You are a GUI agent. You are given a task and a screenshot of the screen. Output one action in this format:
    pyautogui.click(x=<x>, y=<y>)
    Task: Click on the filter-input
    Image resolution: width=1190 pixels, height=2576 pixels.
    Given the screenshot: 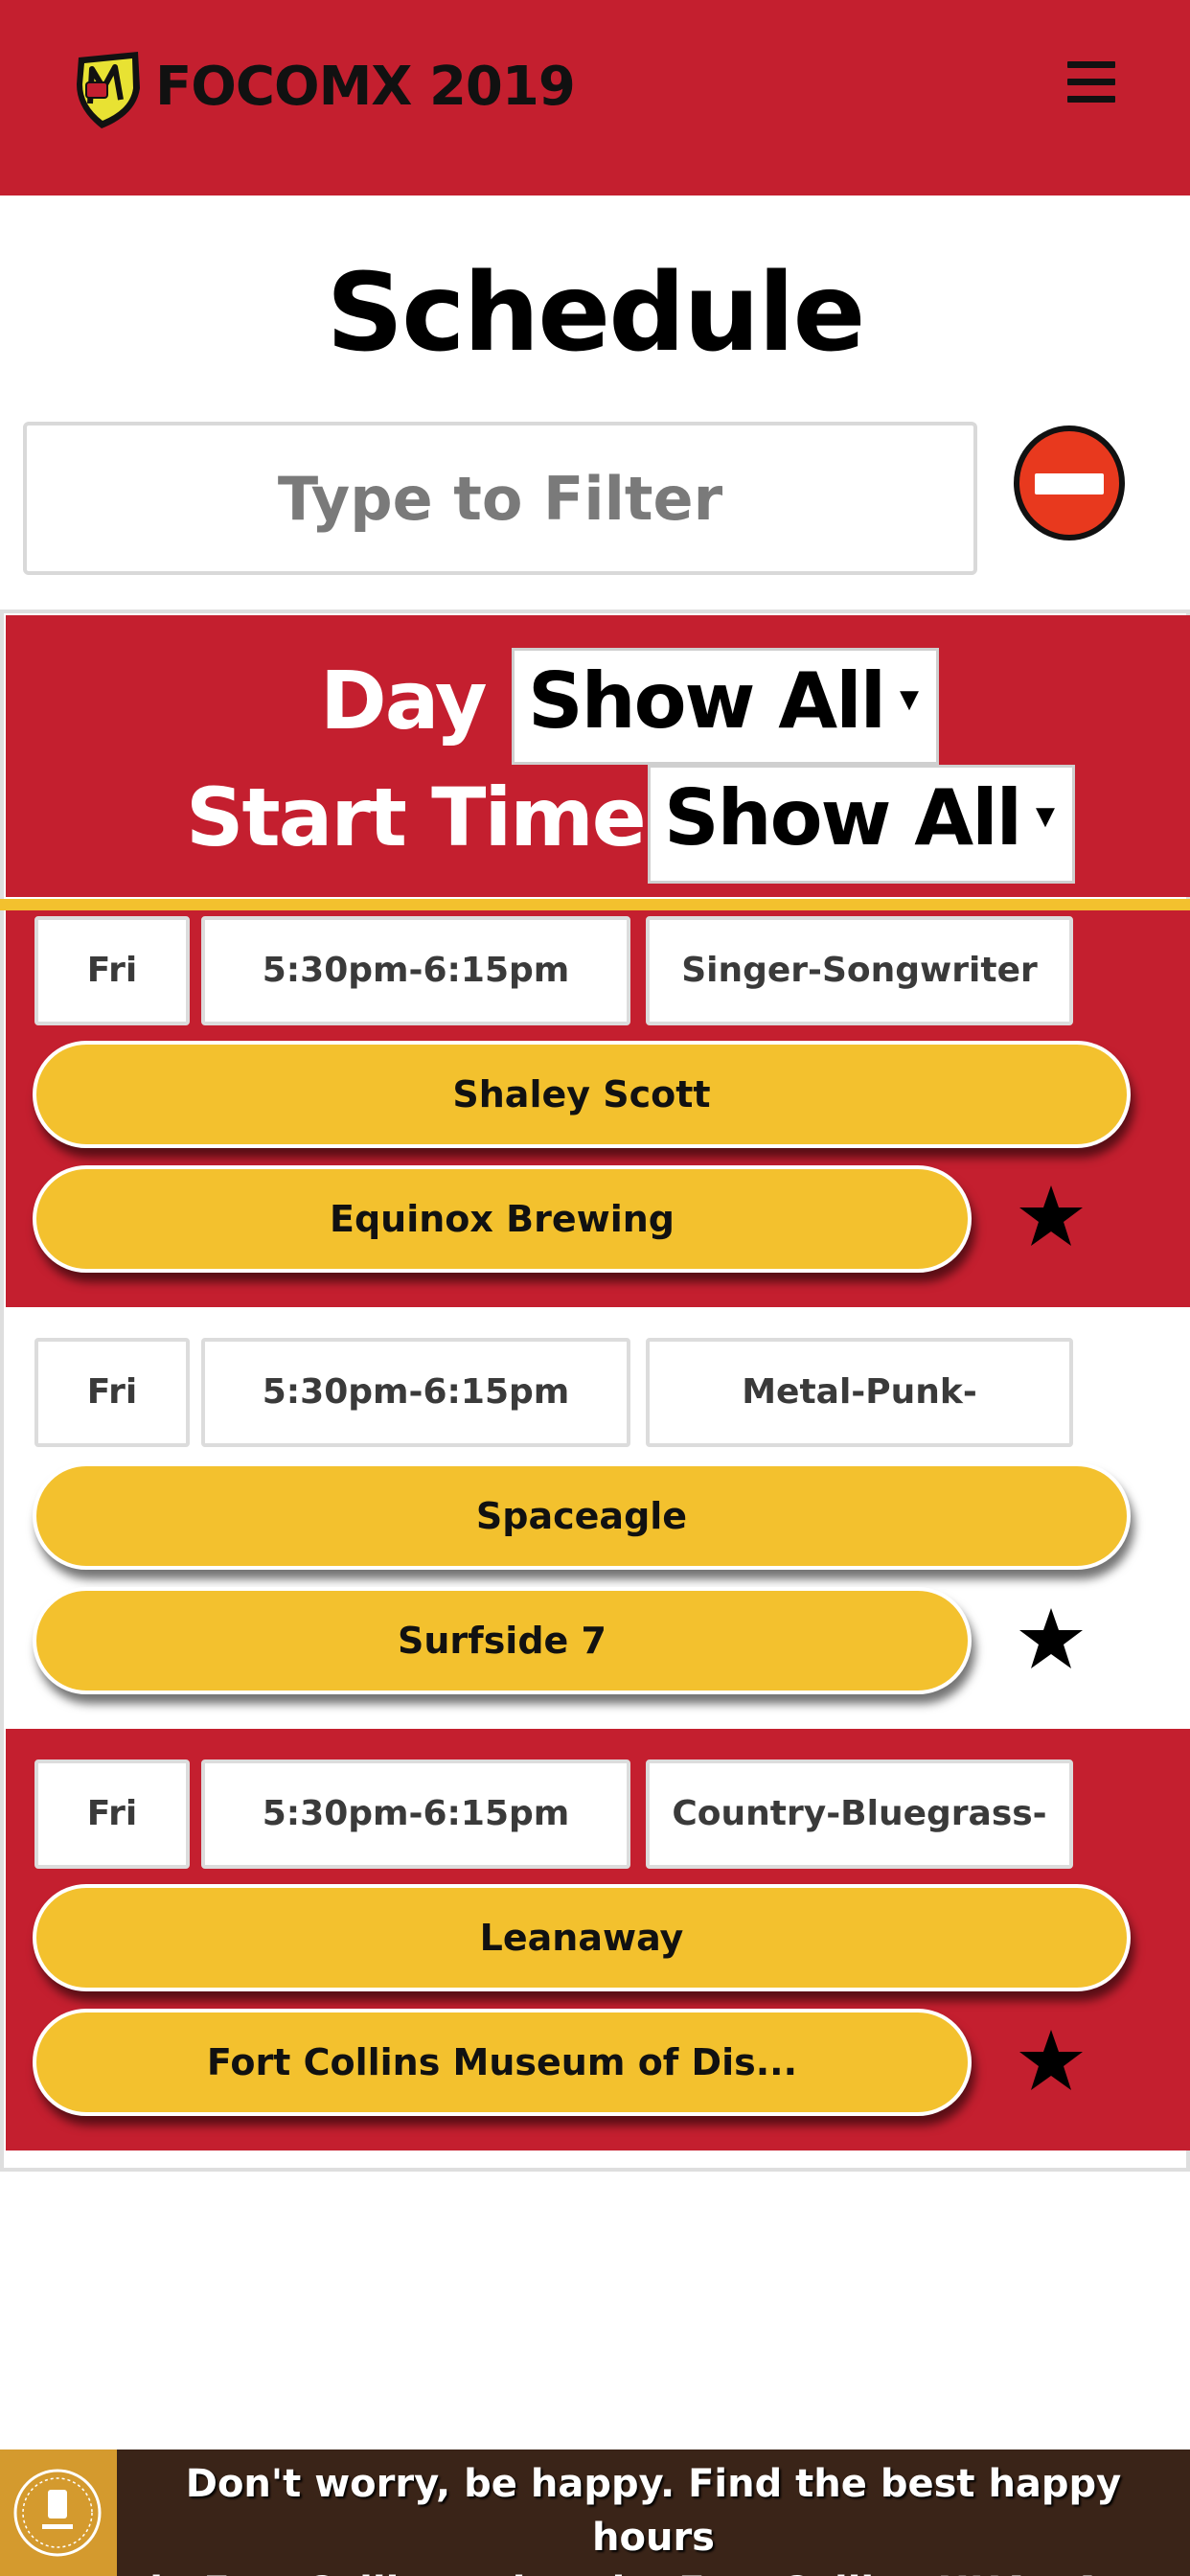 What is the action you would take?
    pyautogui.click(x=500, y=498)
    